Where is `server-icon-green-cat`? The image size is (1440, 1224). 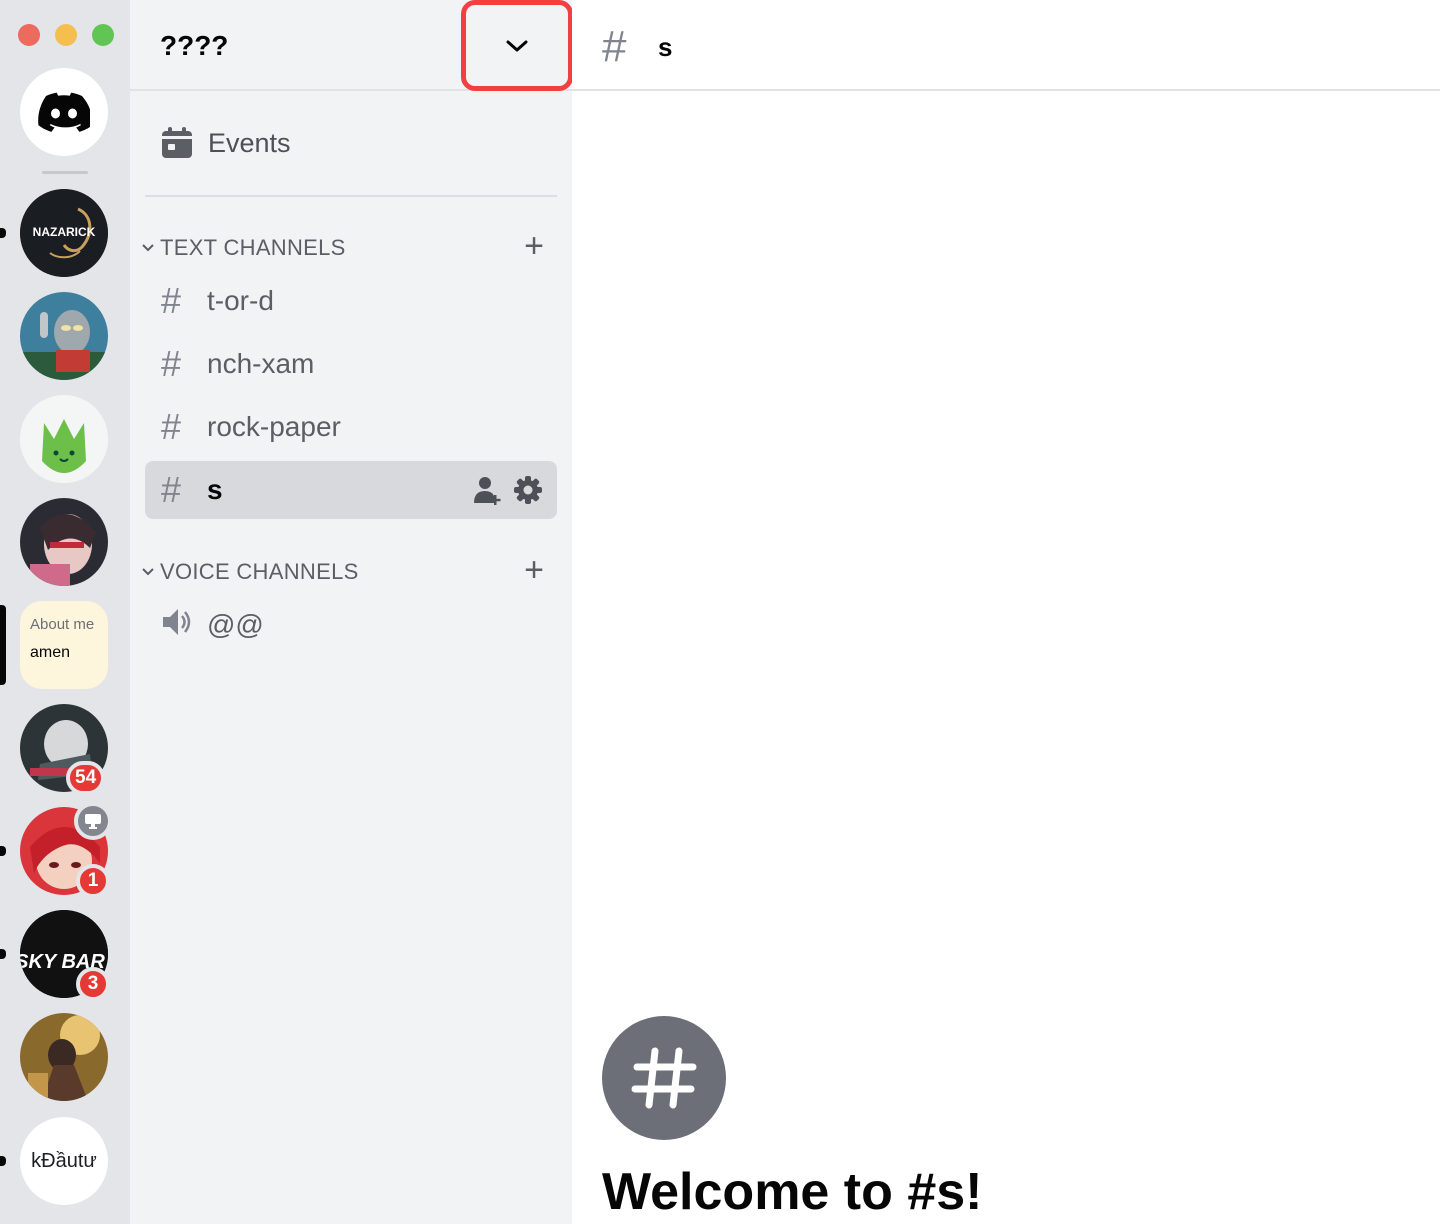
server-icon-green-cat is located at coordinates (64, 439).